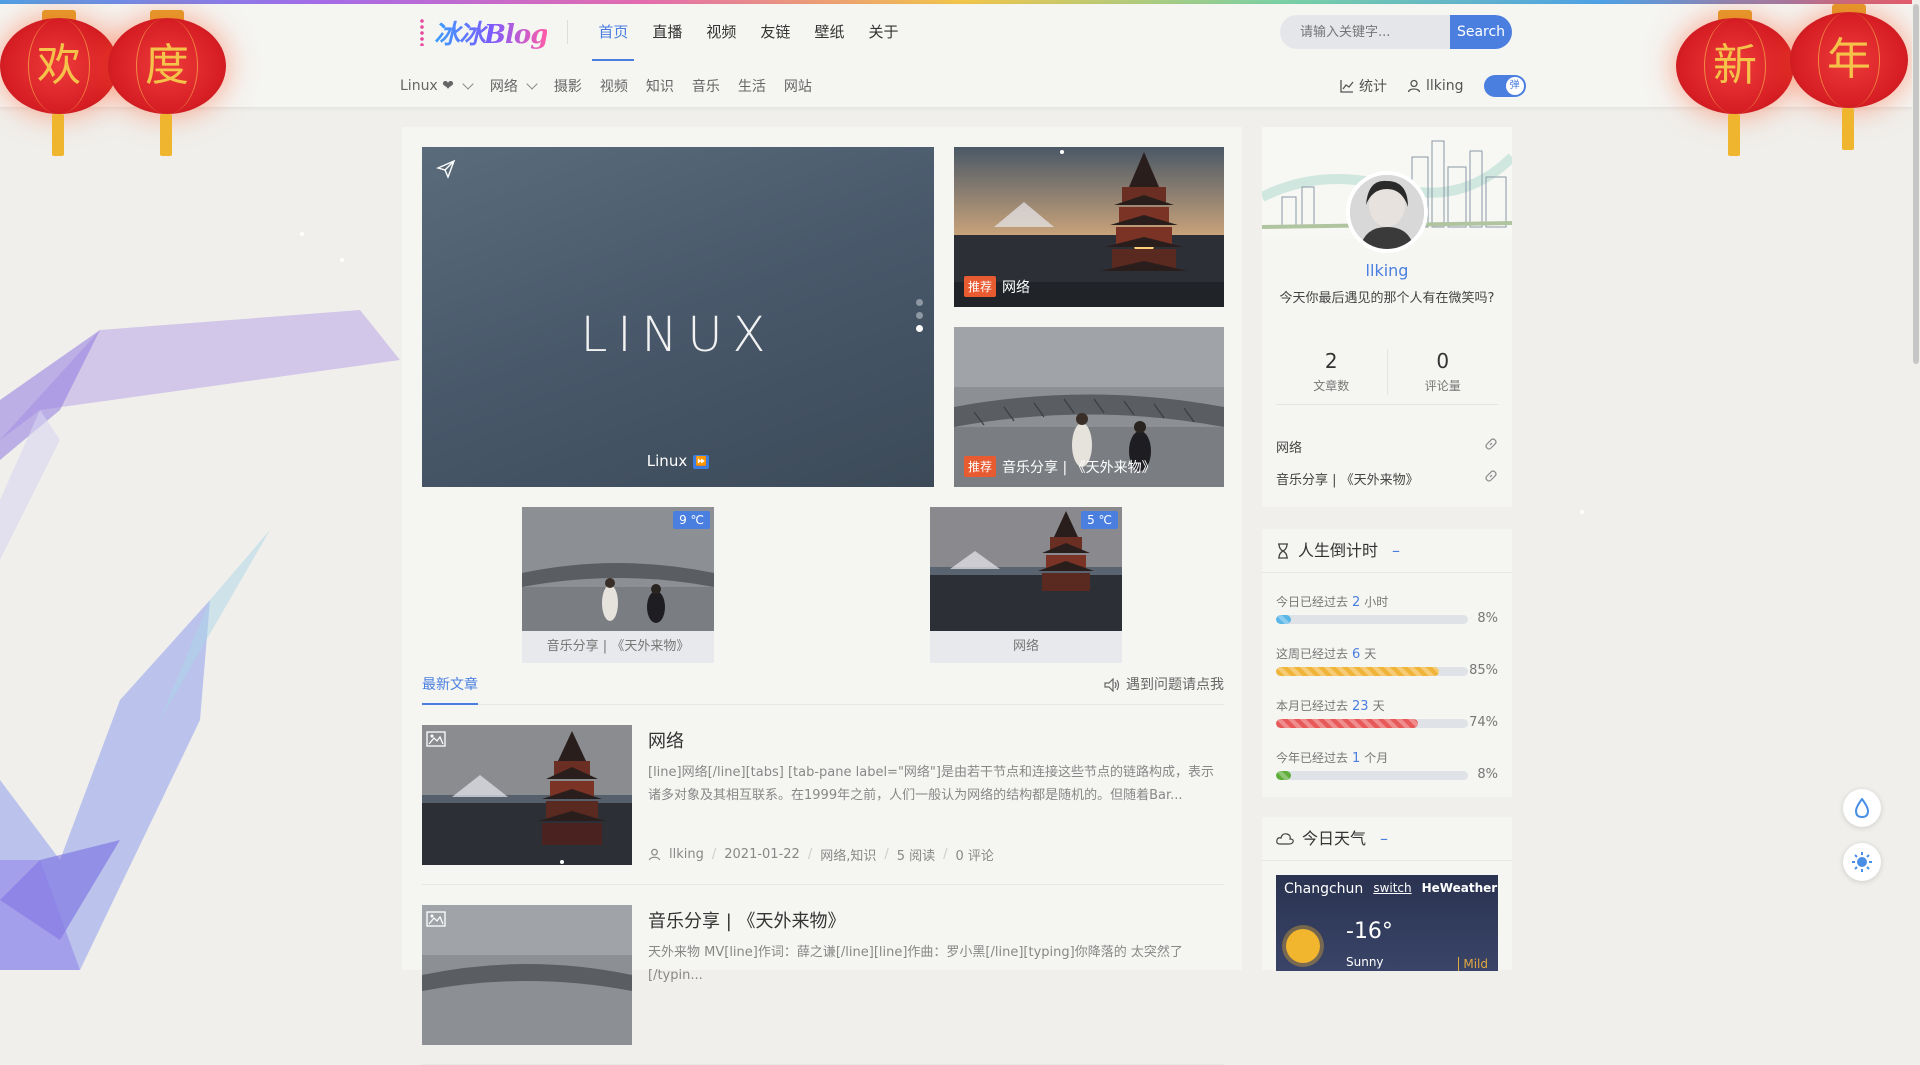  Describe the element at coordinates (1459, 888) in the screenshot. I see `weather-provider: HeWeather` at that location.